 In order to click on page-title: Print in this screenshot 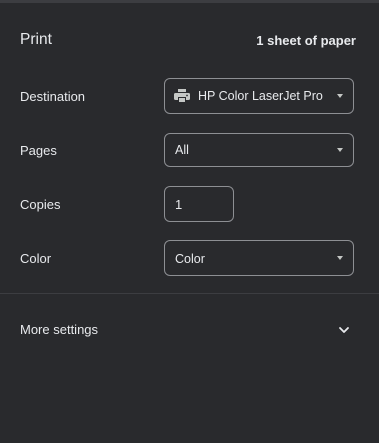, I will do `click(36, 39)`.